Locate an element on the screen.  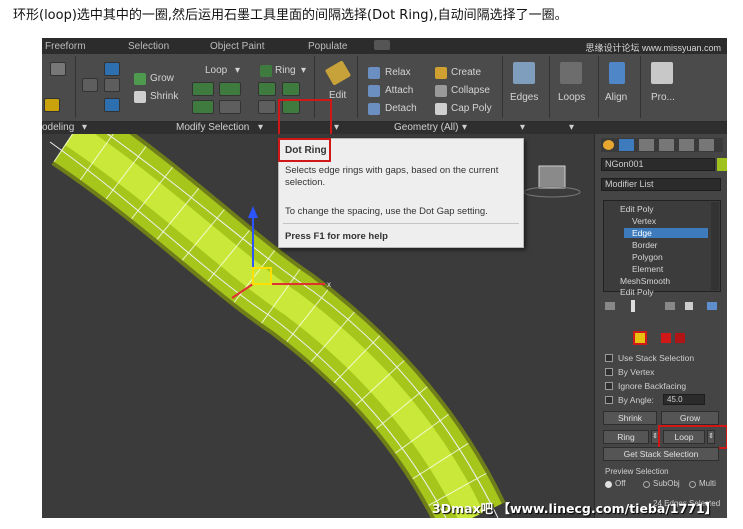
by-angle-checkbox is located at coordinates (609, 400).